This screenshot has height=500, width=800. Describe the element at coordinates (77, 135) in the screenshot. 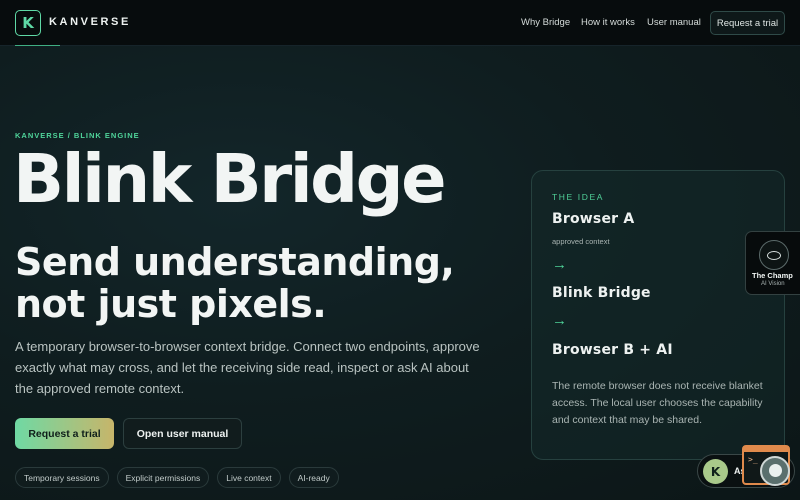

I see `hero-eyebrow: KANVERSE / BLINK ENGINE` at that location.